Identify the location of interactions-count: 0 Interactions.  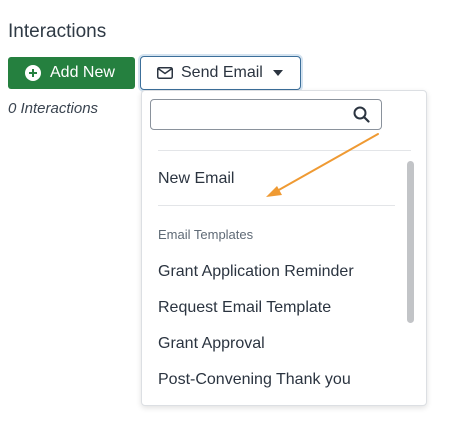
(53, 108).